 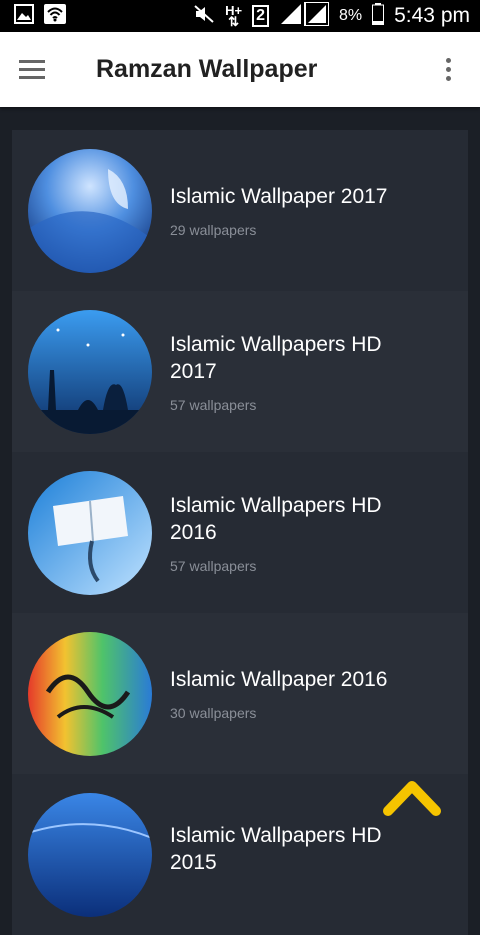 I want to click on clock: 5:43 pm, so click(x=432, y=15).